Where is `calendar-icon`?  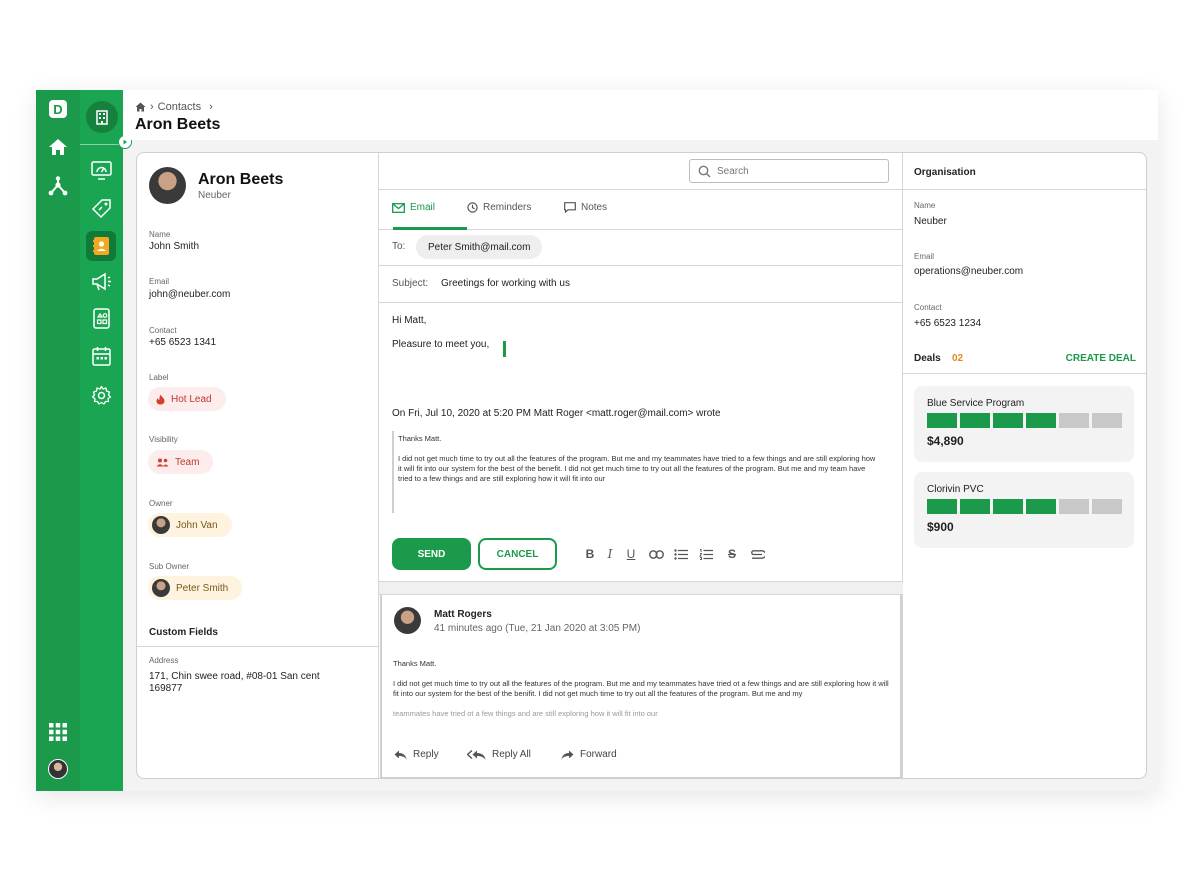
calendar-icon is located at coordinates (101, 356).